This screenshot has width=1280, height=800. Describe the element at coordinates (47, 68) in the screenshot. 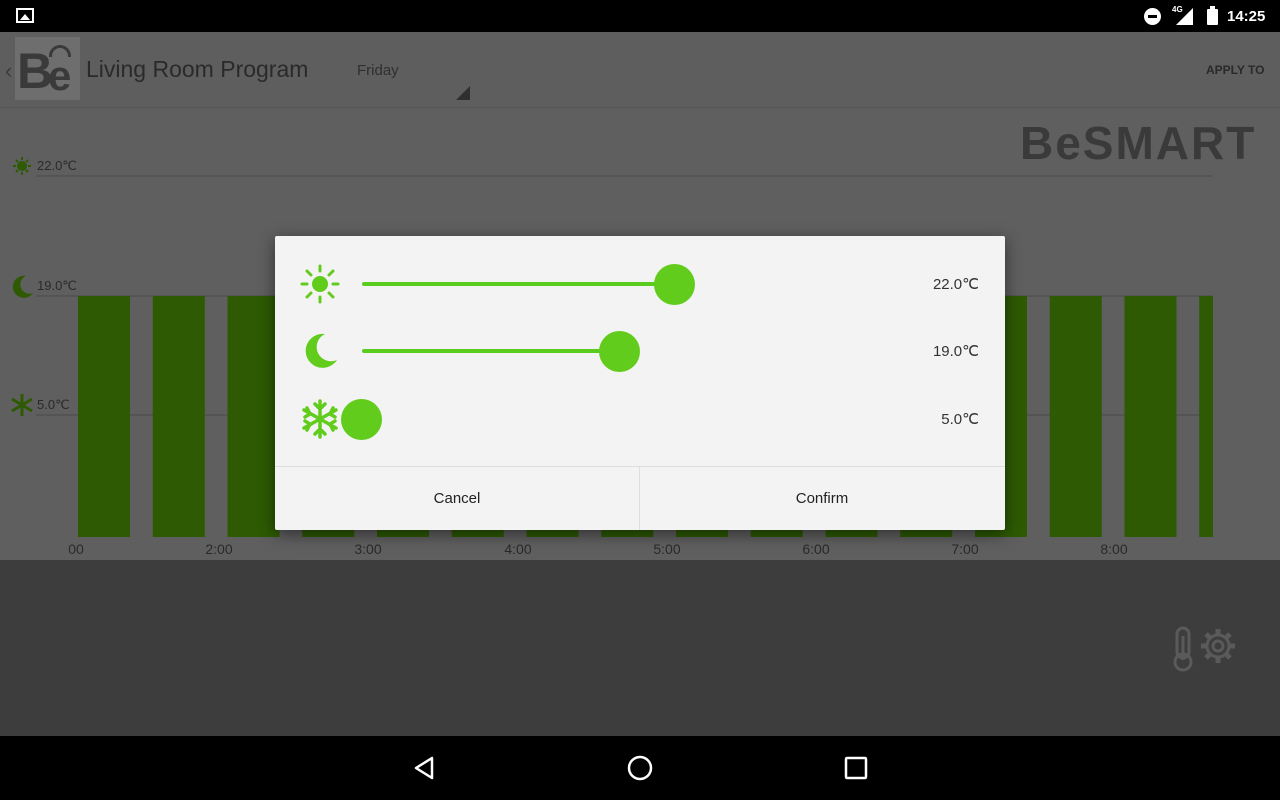

I see `app-logo: B e` at that location.